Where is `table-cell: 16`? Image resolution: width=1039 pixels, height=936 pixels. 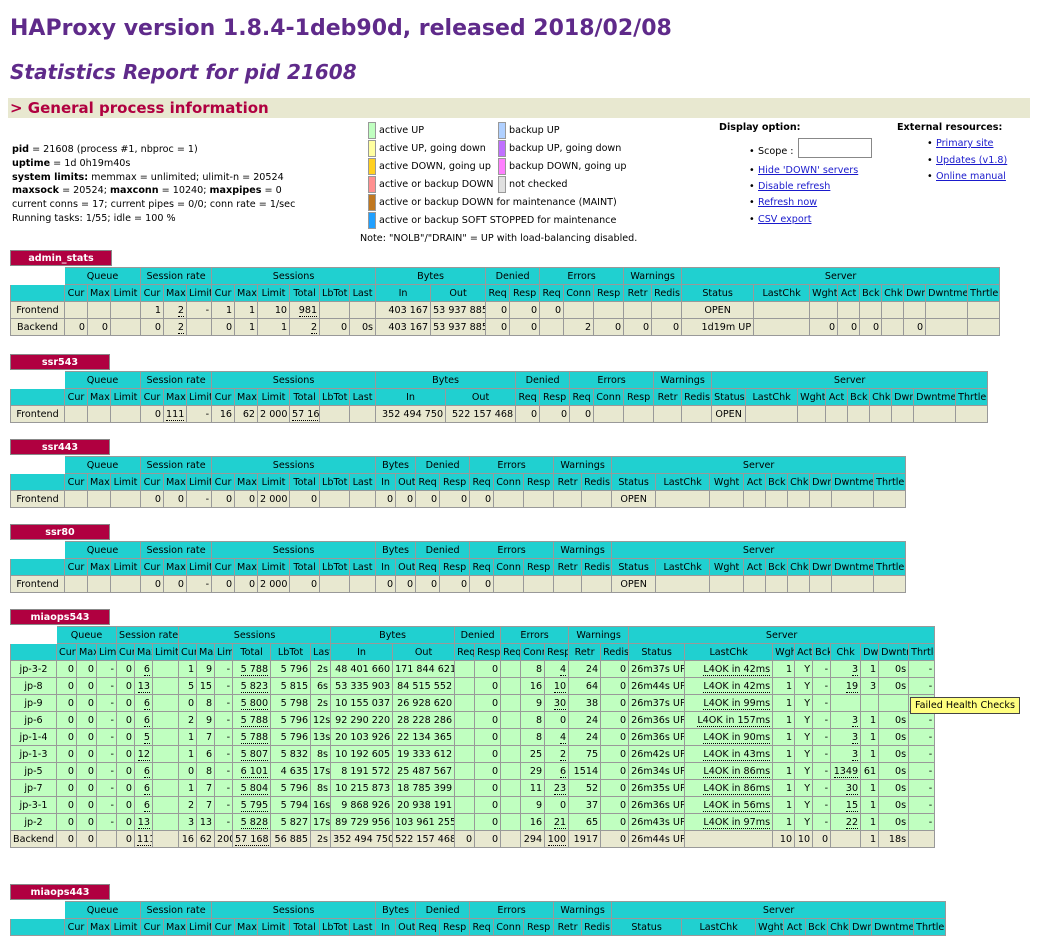 table-cell: 16 is located at coordinates (533, 822).